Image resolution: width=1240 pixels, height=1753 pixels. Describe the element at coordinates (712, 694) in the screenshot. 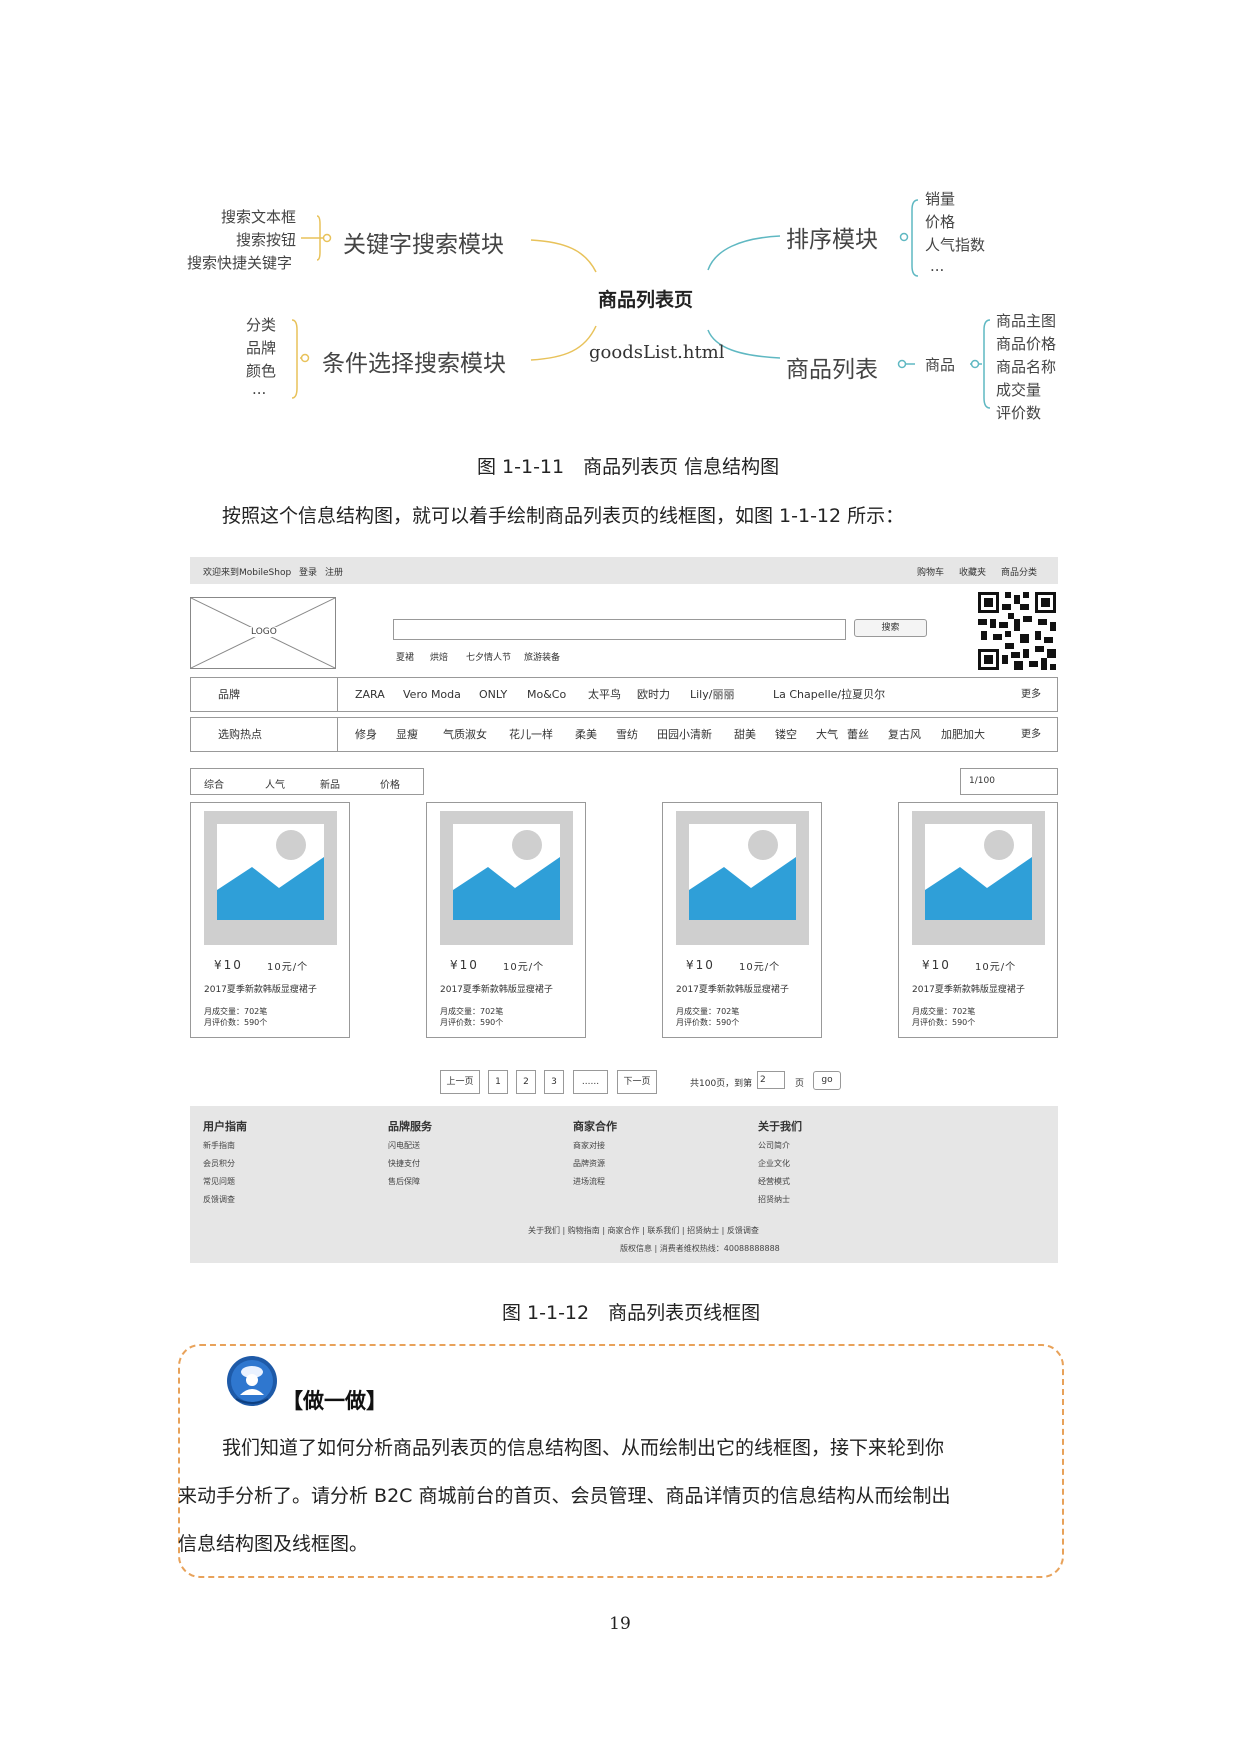

I see `brand-option: Lily/丽丽` at that location.